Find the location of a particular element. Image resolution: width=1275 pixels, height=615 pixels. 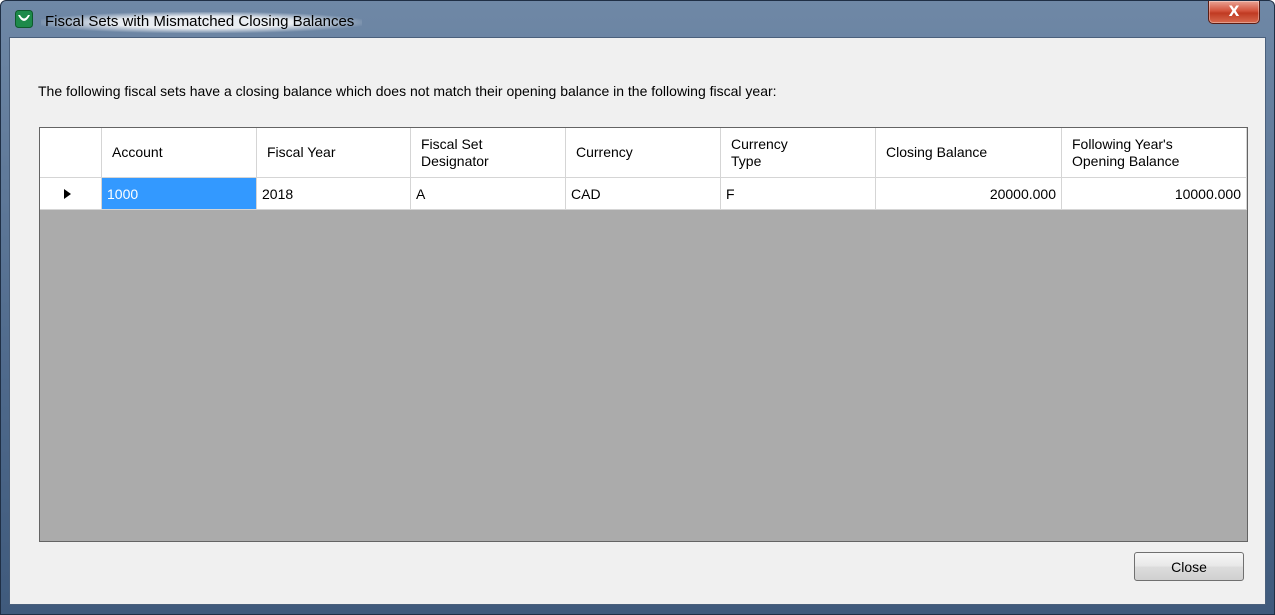

column-header-closing-balance: Closing Balance is located at coordinates (969, 153).